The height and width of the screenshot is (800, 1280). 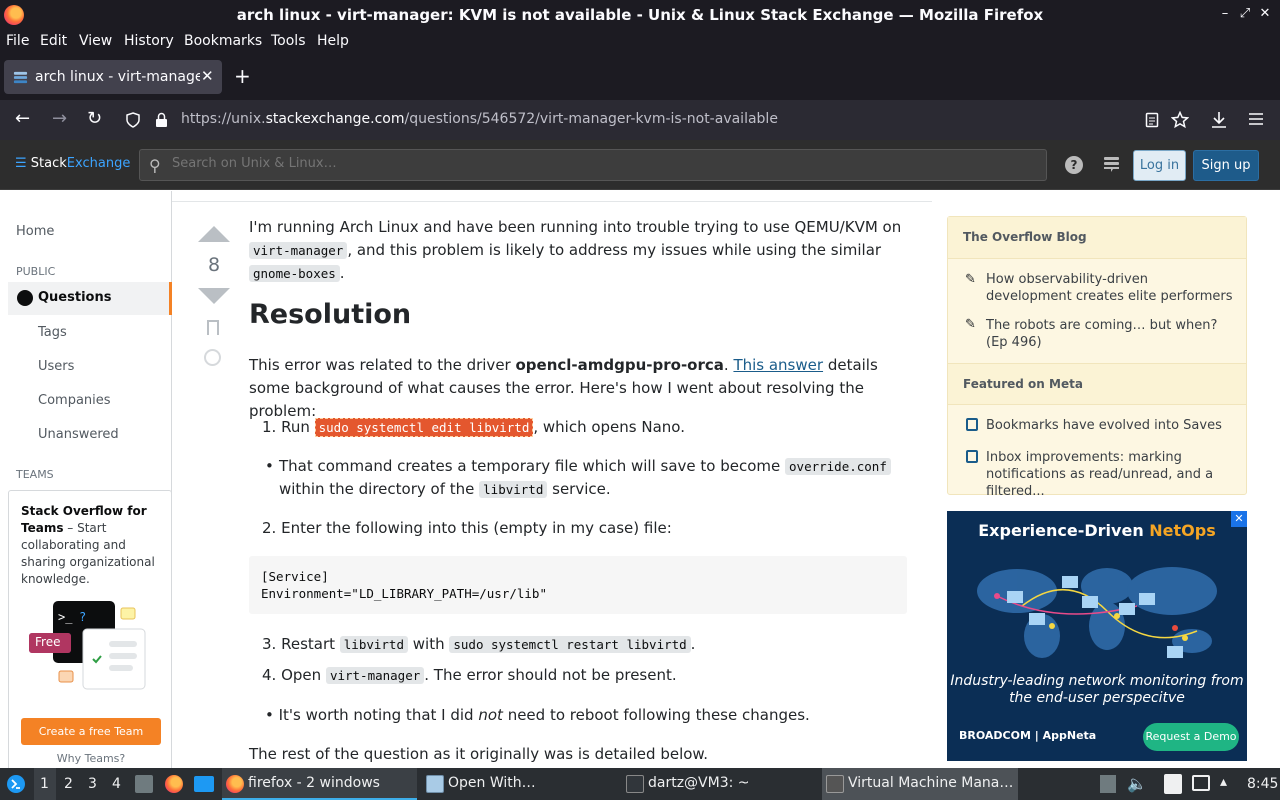 What do you see at coordinates (640, 77) in the screenshot?
I see `tab-bar: arch linux - virt-manager ✕ +` at bounding box center [640, 77].